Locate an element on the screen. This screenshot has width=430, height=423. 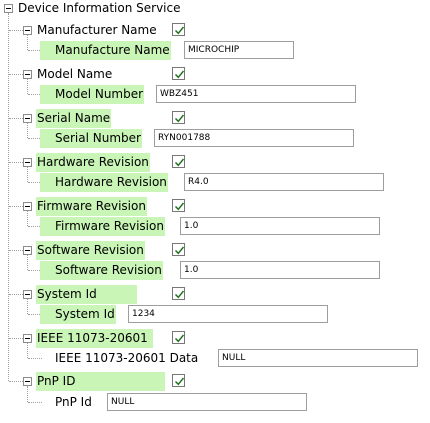
value-field: MICROCHIP is located at coordinates (239, 50).